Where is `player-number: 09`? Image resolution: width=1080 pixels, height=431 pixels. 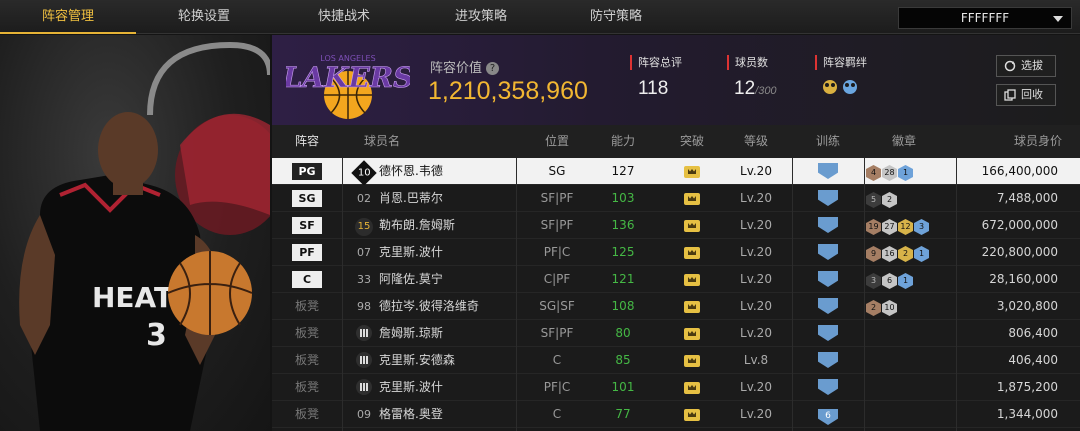
player-number: 09 is located at coordinates (364, 414).